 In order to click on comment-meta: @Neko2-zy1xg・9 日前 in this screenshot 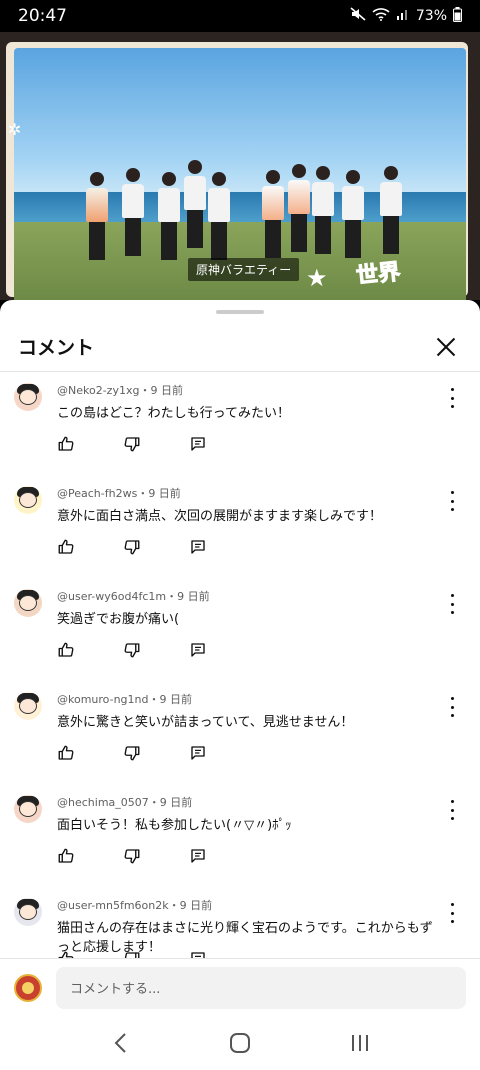, I will do `click(247, 390)`.